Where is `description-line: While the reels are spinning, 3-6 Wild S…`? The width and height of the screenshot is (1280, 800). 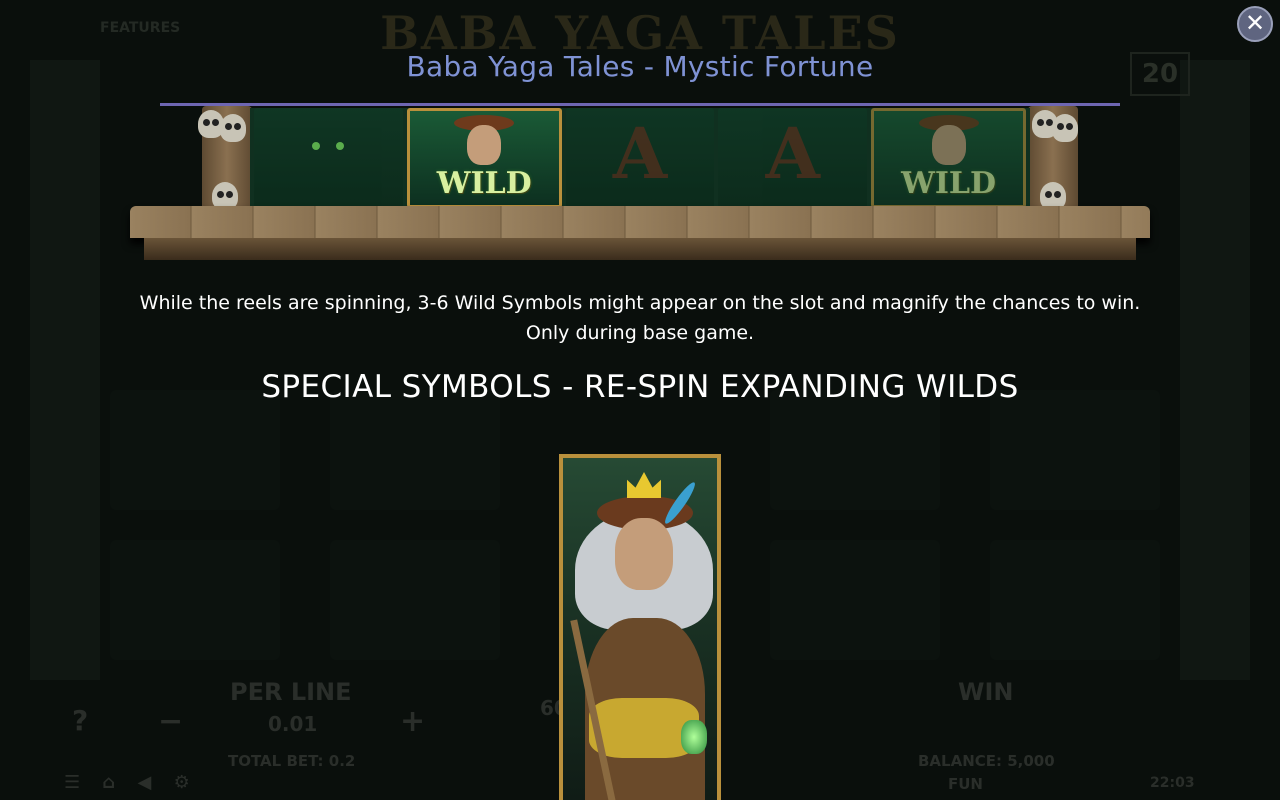
description-line: While the reels are spinning, 3-6 Wild S… is located at coordinates (640, 303).